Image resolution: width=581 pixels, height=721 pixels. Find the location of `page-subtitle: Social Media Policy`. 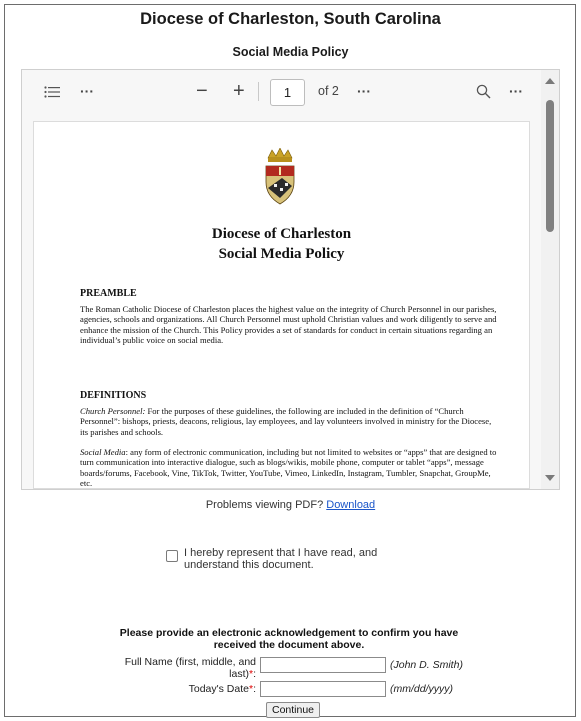

page-subtitle: Social Media Policy is located at coordinates (290, 52).